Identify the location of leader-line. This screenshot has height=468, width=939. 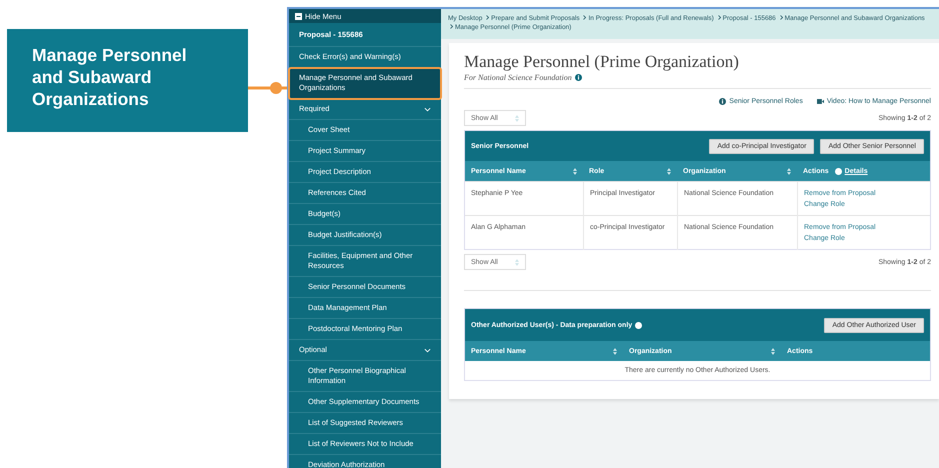
(267, 88).